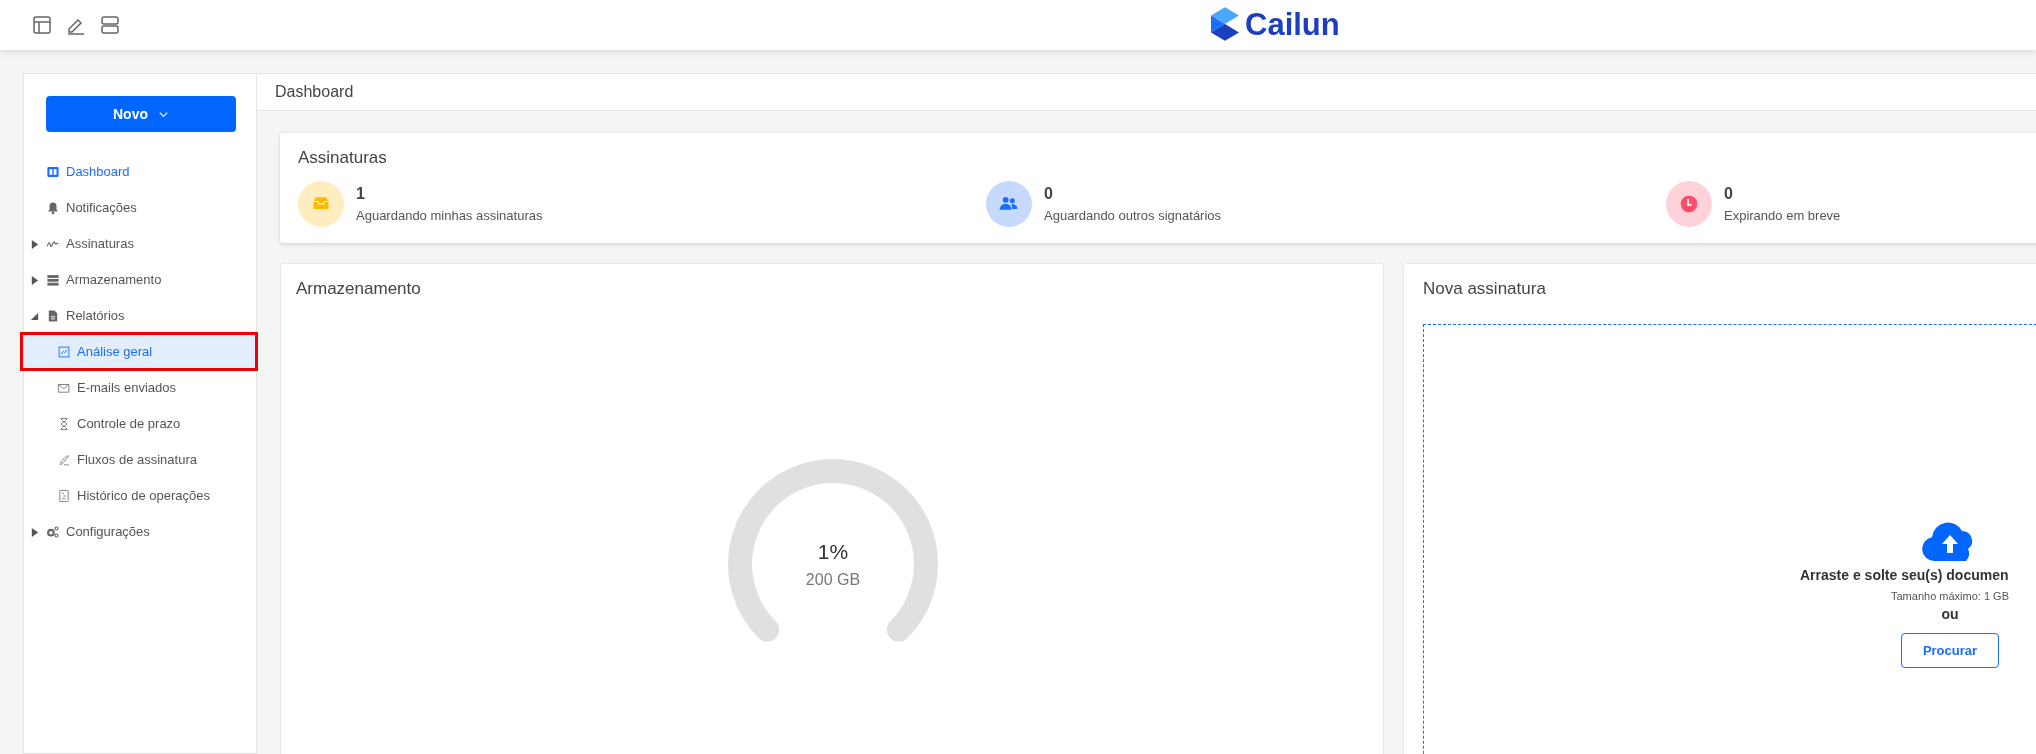 The width and height of the screenshot is (2036, 754). I want to click on logo-icon, so click(1225, 24).